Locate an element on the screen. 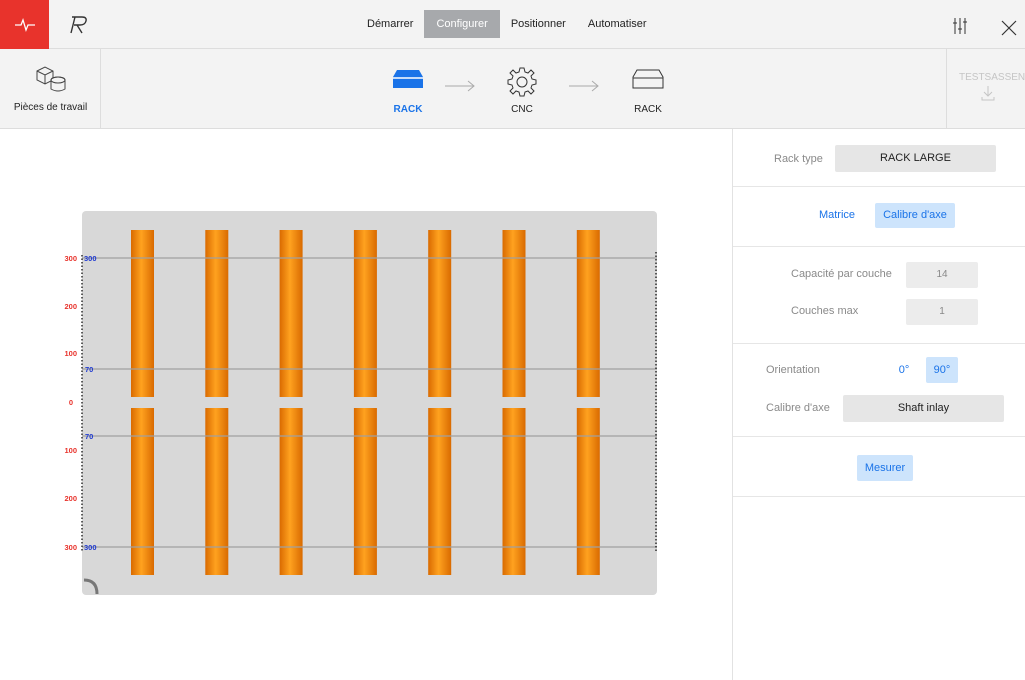  rack-type-section: Rack type RACK LARGE is located at coordinates (879, 158).